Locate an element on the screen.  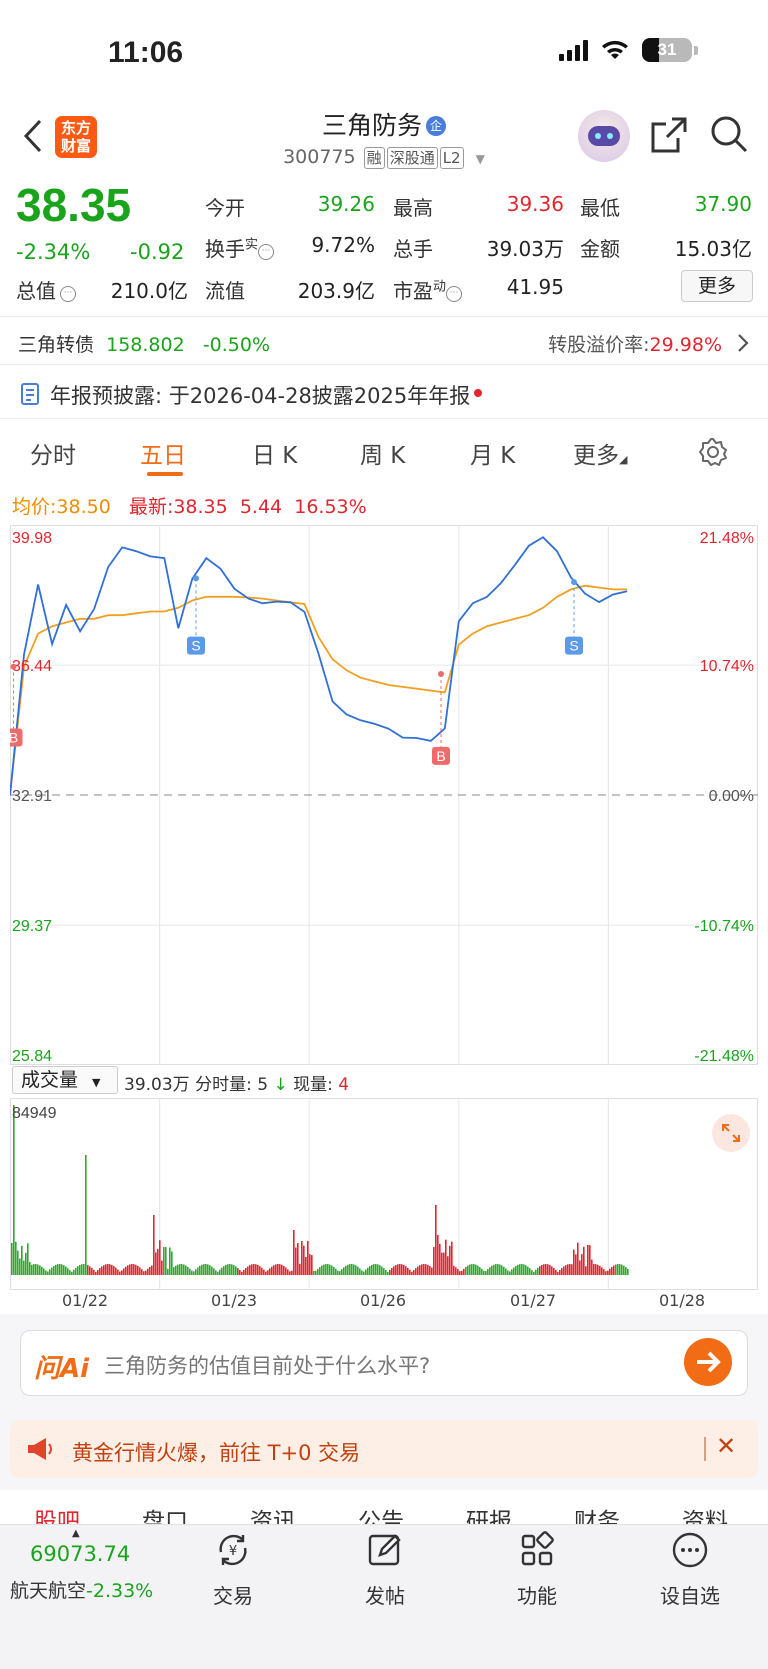
low-label: 最低 is located at coordinates (600, 208).